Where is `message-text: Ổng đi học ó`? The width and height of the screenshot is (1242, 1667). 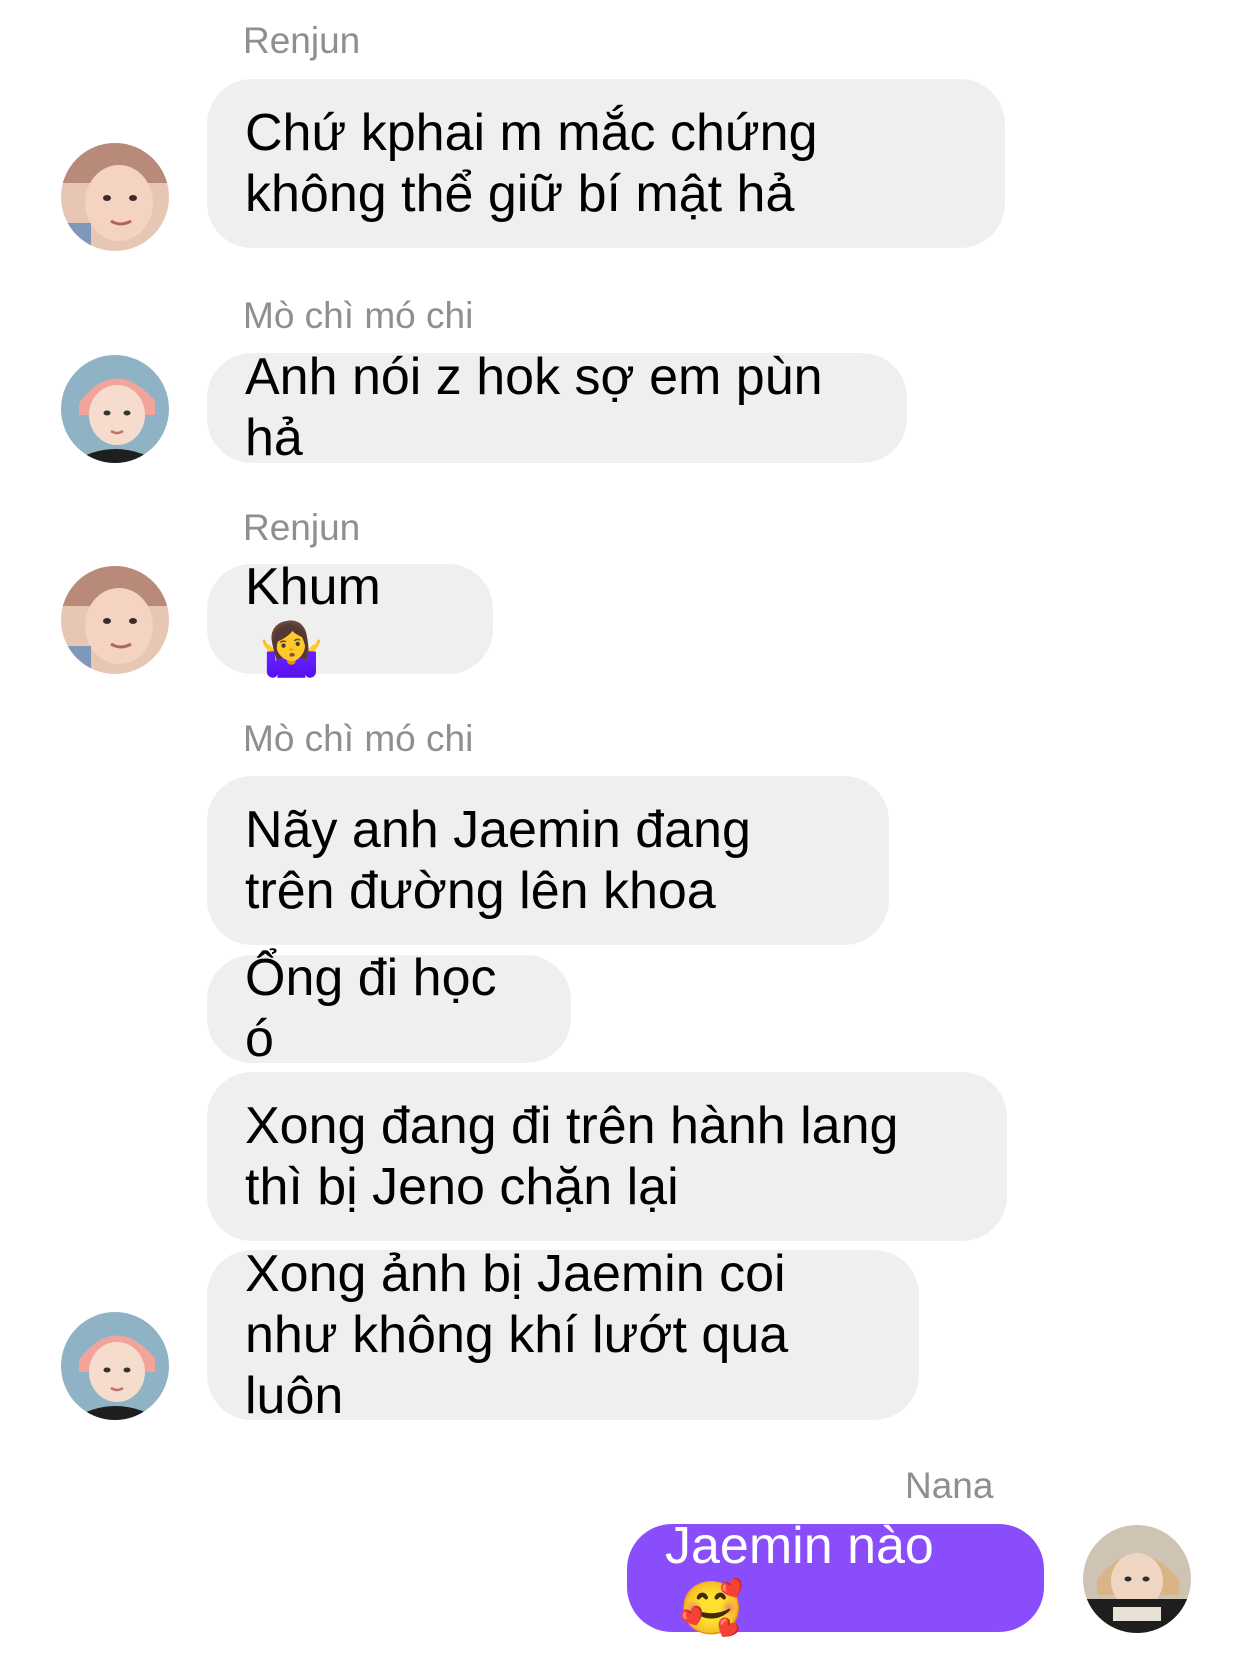 message-text: Ổng đi học ó is located at coordinates (371, 1008).